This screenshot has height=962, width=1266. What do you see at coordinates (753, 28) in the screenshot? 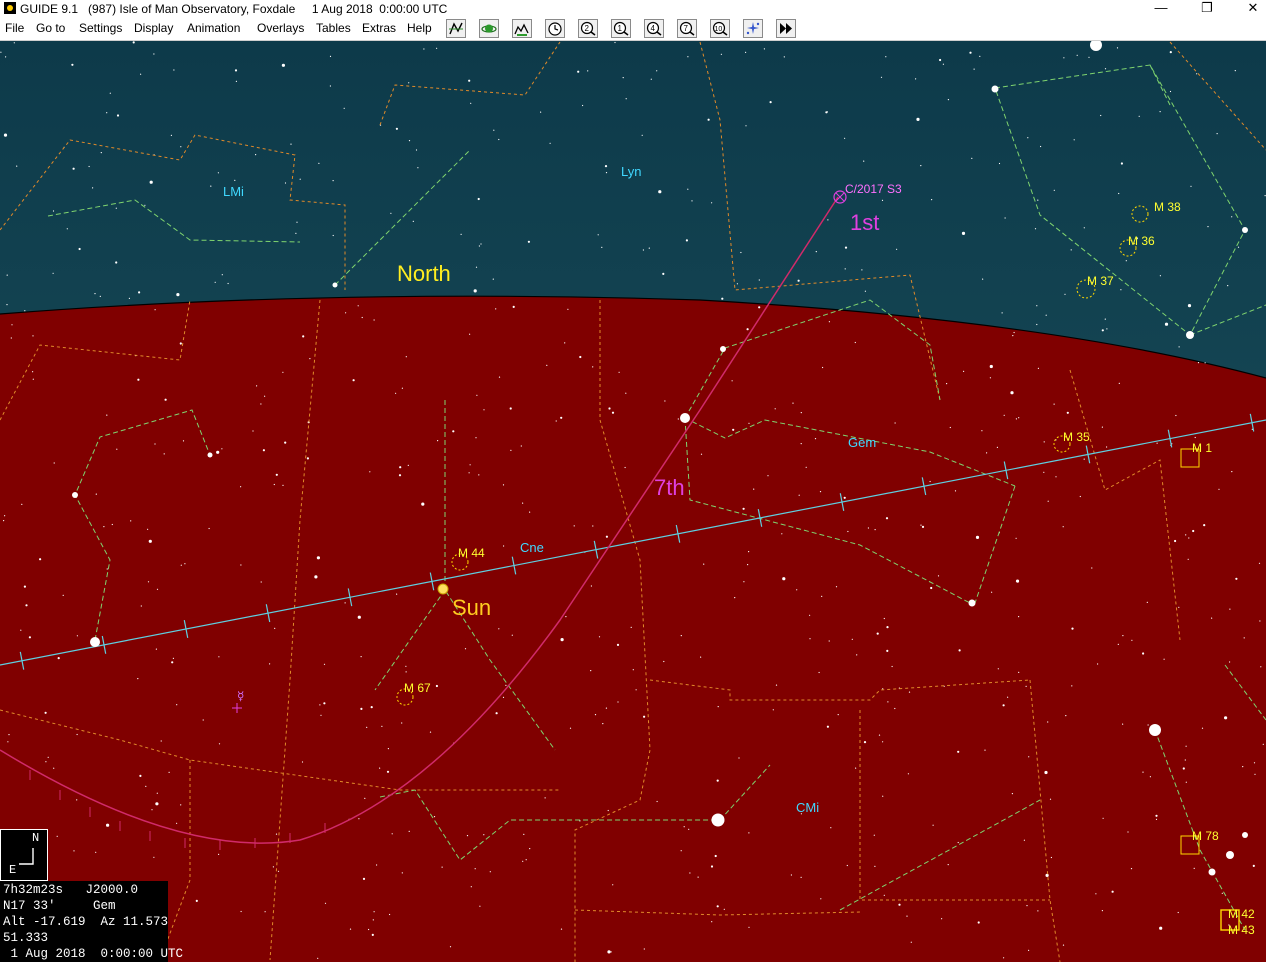
I see `star-sparkle-button` at bounding box center [753, 28].